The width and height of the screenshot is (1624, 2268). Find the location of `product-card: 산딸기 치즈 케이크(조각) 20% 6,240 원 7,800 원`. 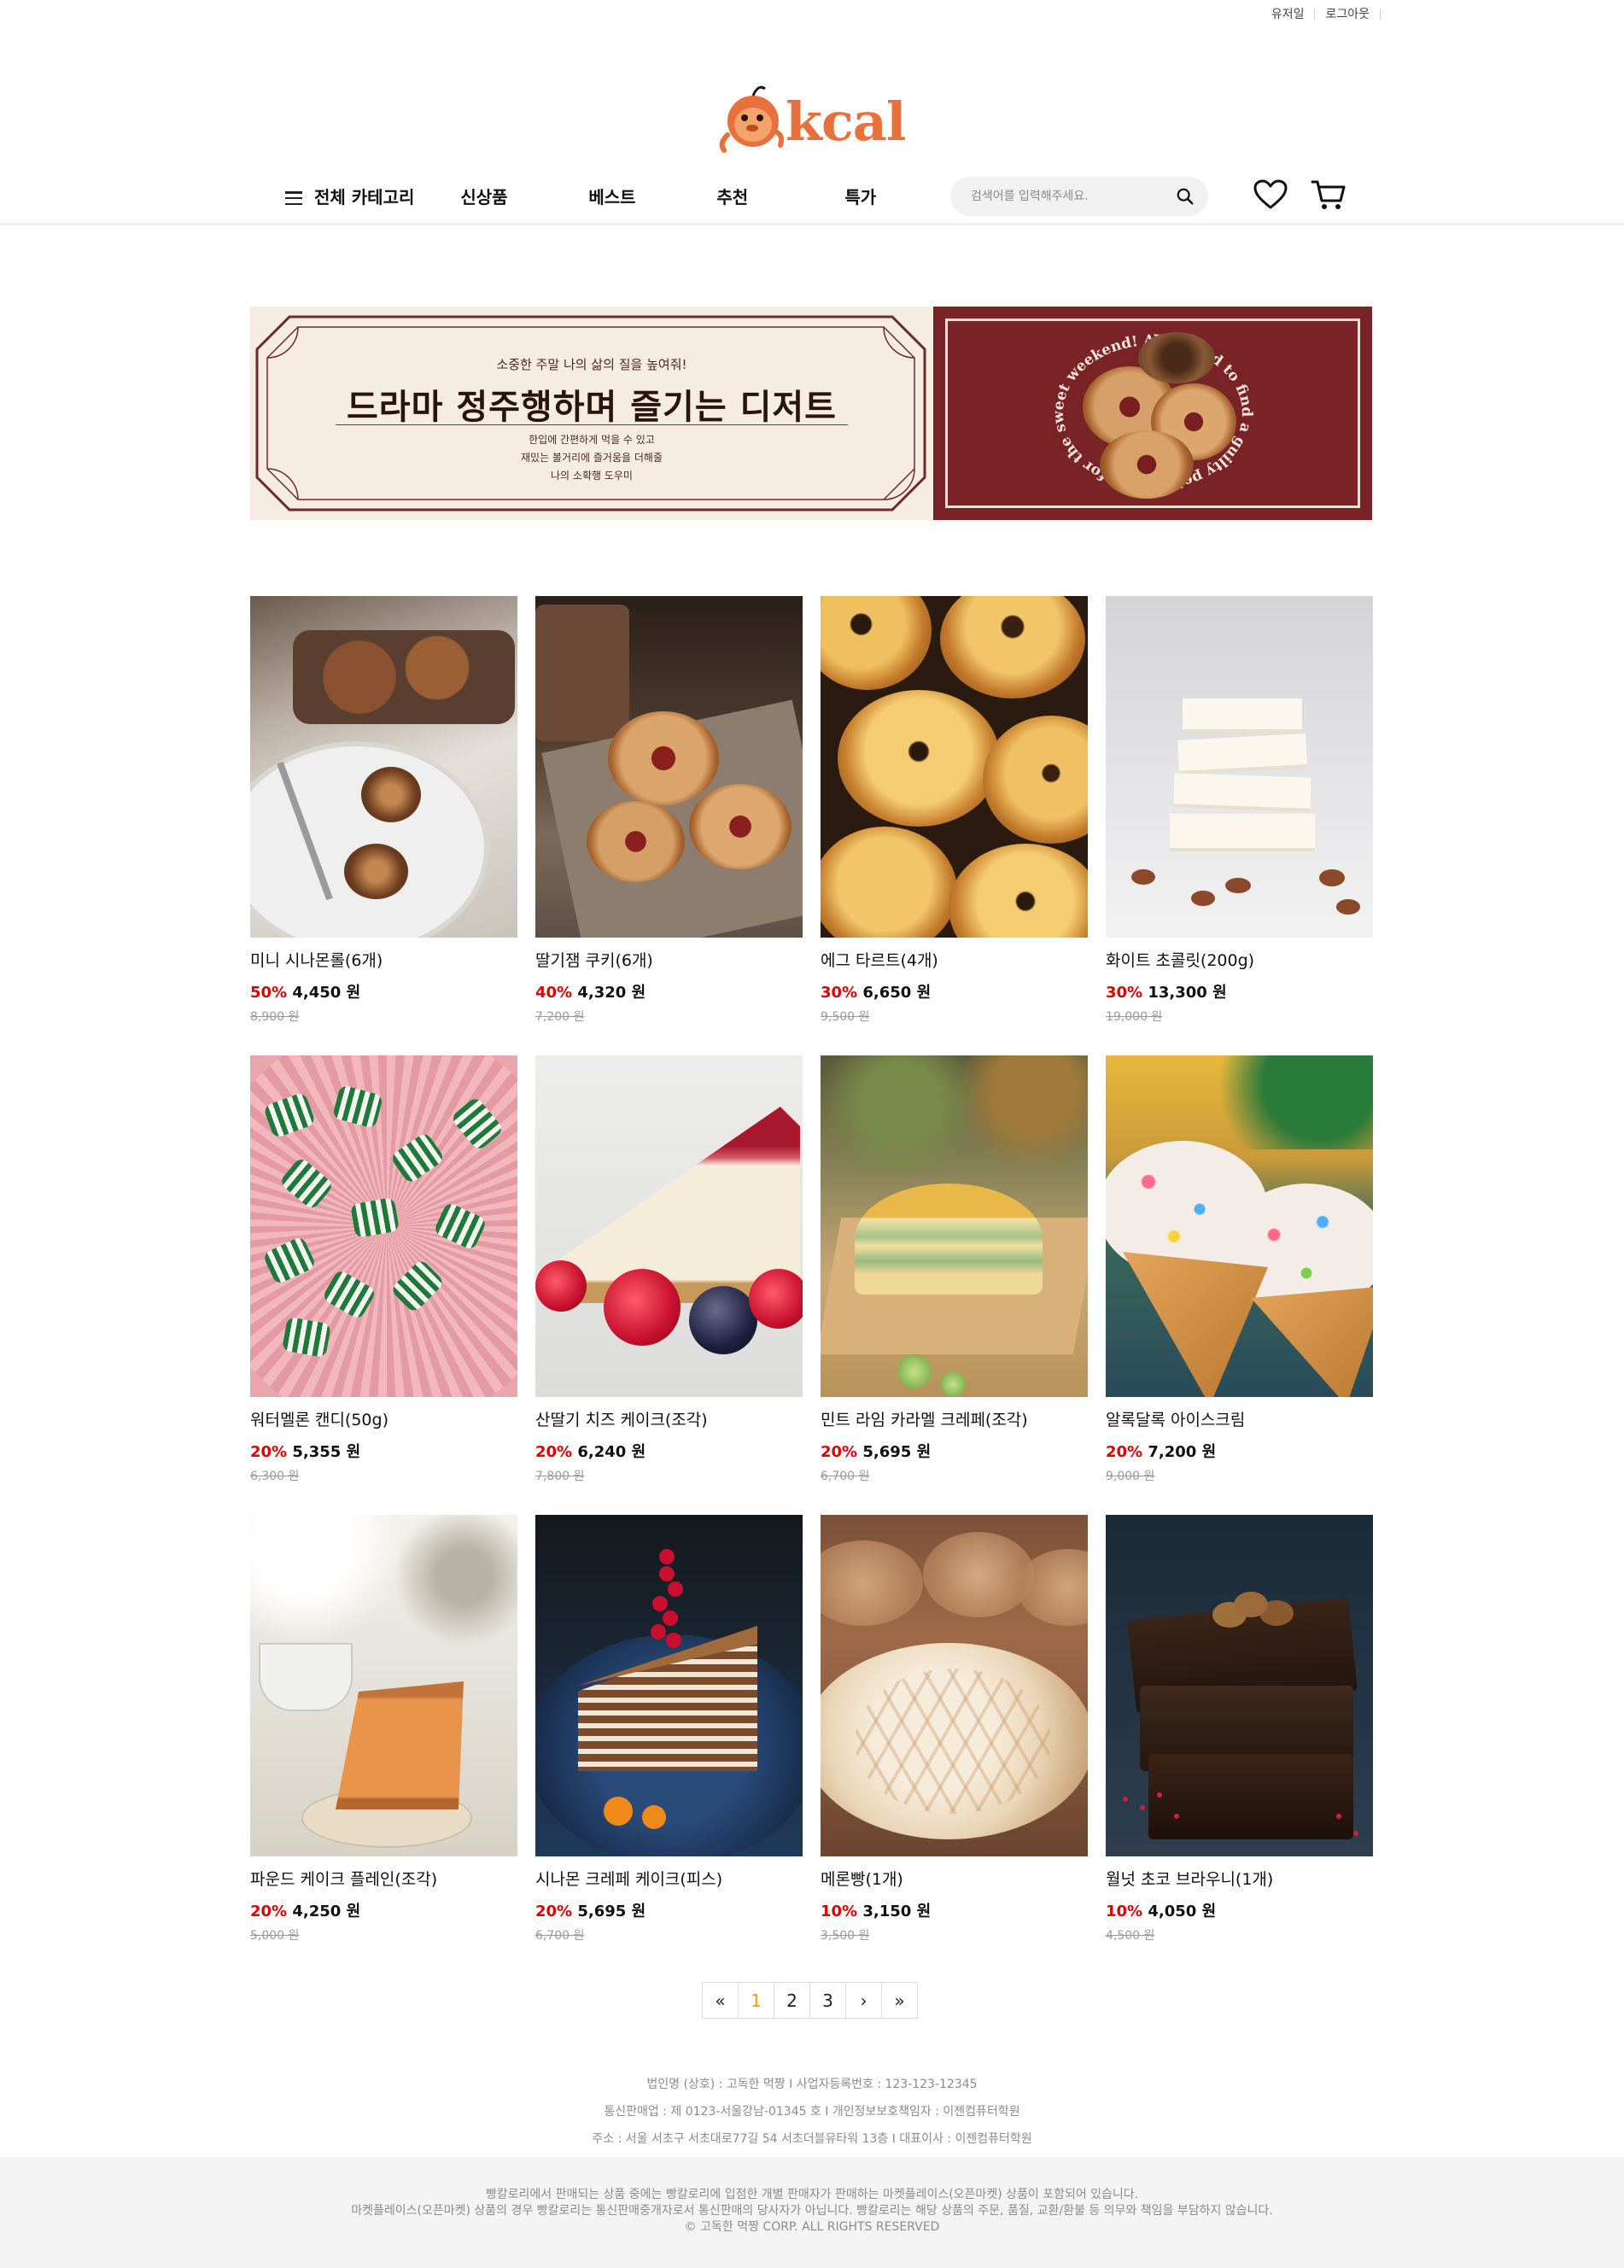

product-card: 산딸기 치즈 케이크(조각) 20% 6,240 원 7,800 원 is located at coordinates (669, 1285).